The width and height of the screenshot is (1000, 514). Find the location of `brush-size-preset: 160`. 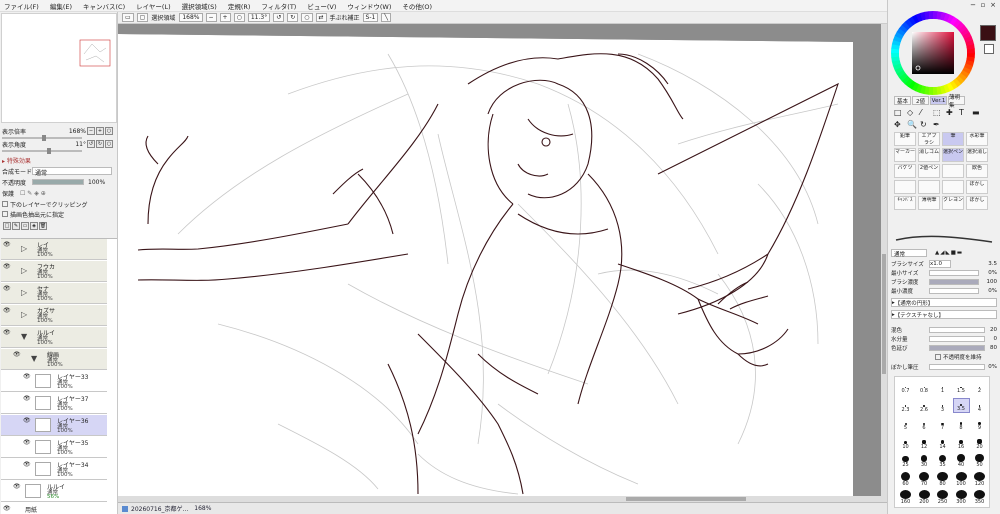

brush-size-preset: 160 is located at coordinates (905, 497).